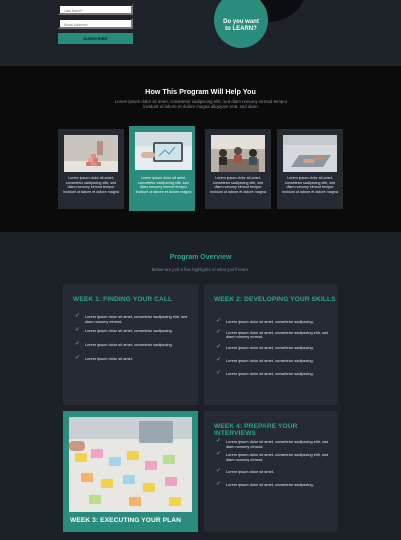 The image size is (401, 540). What do you see at coordinates (163, 151) in the screenshot?
I see `photo-tablet-image` at bounding box center [163, 151].